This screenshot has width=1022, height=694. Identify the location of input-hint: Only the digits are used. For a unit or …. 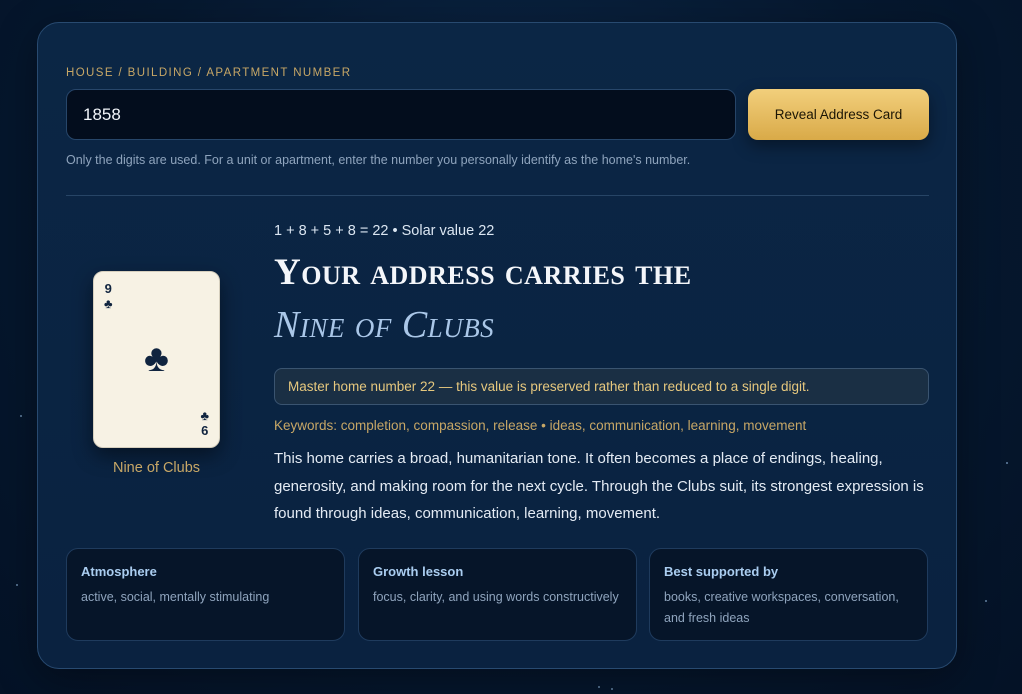
(378, 160).